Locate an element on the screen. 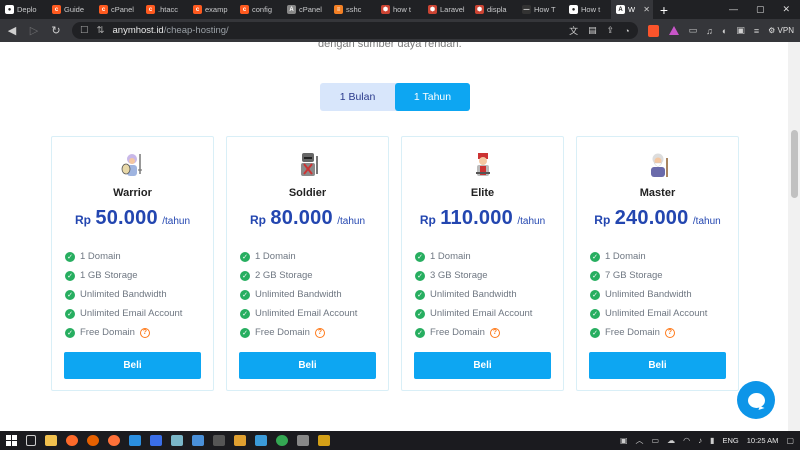  firefox-dev-icon is located at coordinates (114, 440).